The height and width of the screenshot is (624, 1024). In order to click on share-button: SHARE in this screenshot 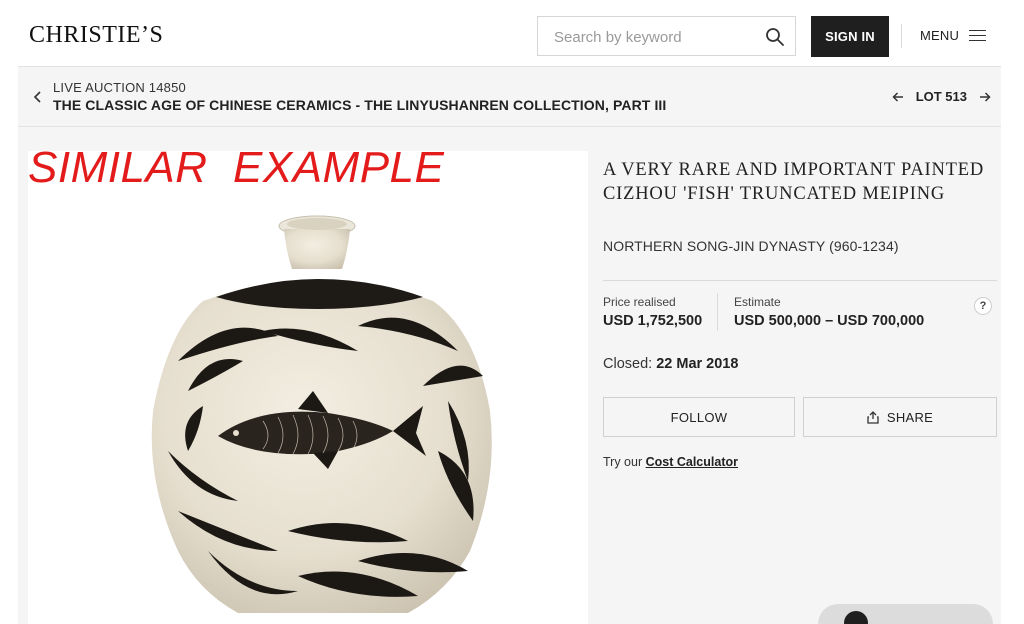, I will do `click(900, 417)`.